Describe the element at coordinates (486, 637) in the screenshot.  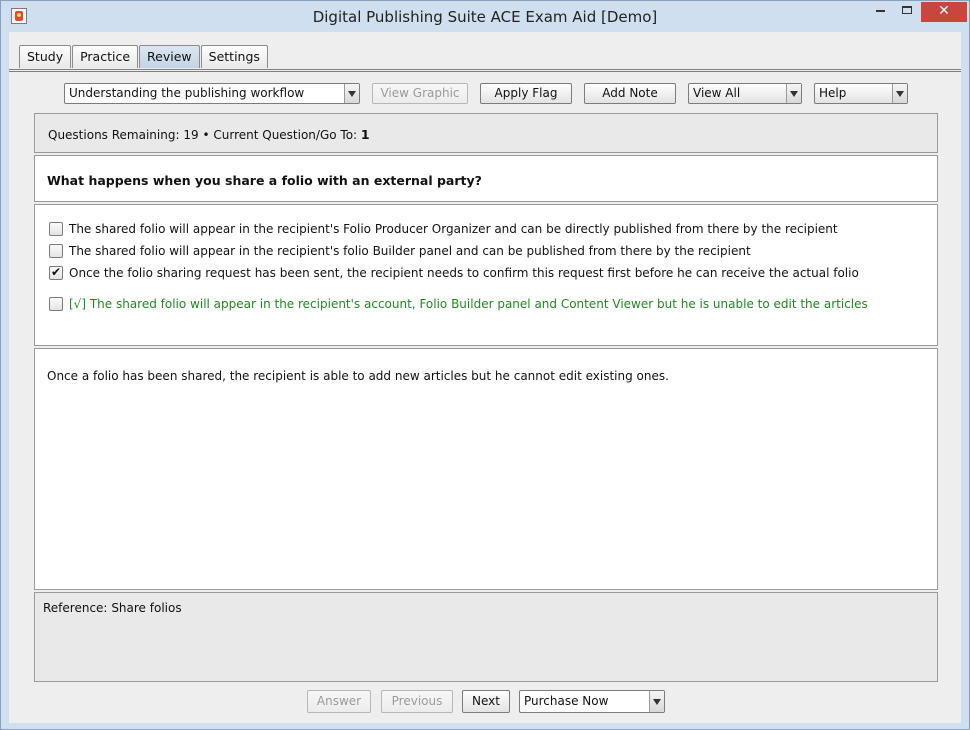
I see `reference-panel: Reference: Share folios` at that location.